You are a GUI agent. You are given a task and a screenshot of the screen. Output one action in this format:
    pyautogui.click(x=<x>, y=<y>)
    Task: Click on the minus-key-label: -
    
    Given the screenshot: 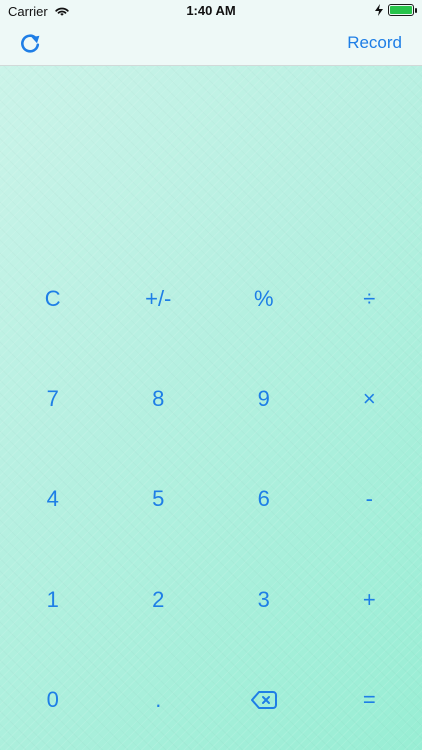 What is the action you would take?
    pyautogui.click(x=369, y=499)
    